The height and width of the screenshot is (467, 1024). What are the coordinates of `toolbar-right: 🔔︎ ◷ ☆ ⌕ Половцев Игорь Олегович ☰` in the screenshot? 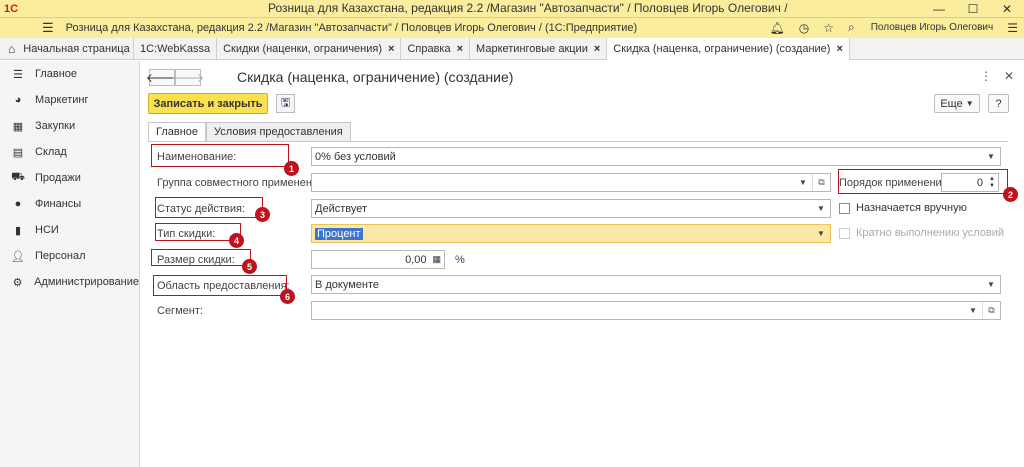 It's located at (894, 27).